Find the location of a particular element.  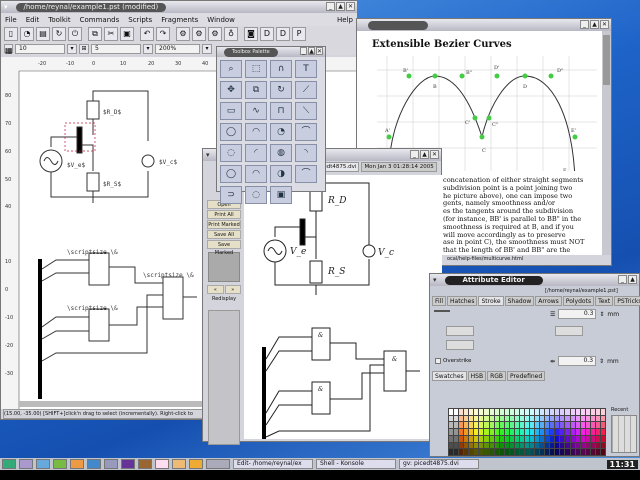

page-list is located at coordinates (224, 377).